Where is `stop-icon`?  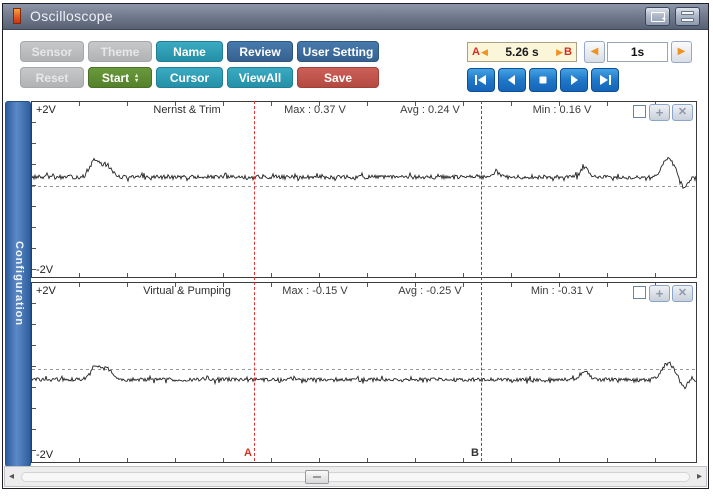
stop-icon is located at coordinates (543, 80).